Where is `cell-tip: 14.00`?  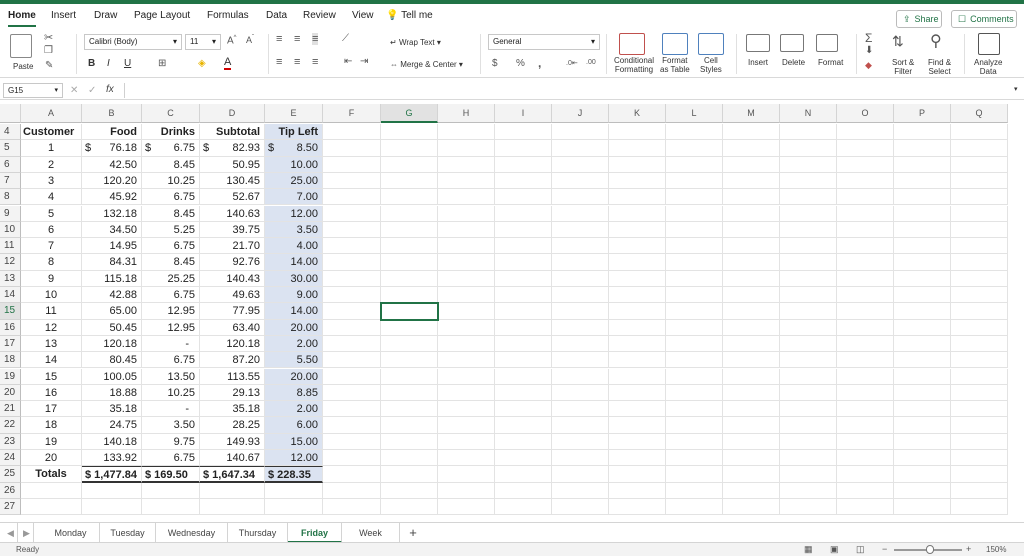
cell-tip: 14.00 is located at coordinates (294, 262).